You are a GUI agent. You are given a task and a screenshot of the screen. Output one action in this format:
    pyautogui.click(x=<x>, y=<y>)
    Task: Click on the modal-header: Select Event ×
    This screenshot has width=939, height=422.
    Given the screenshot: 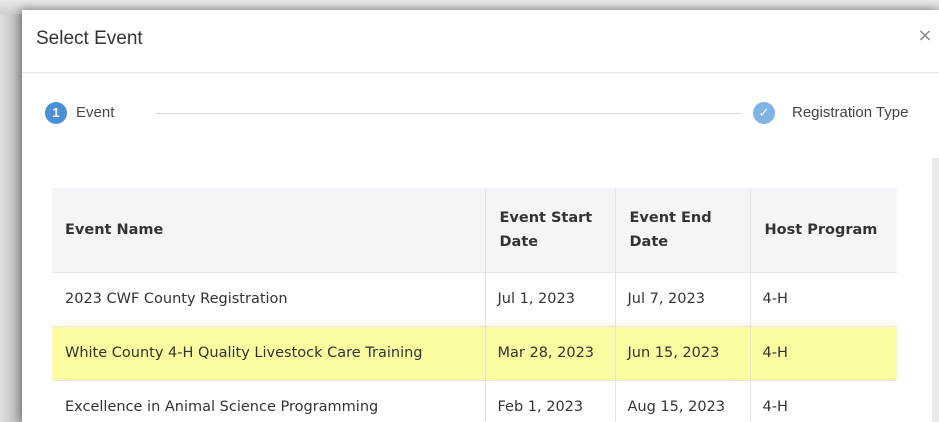 What is the action you would take?
    pyautogui.click(x=480, y=41)
    